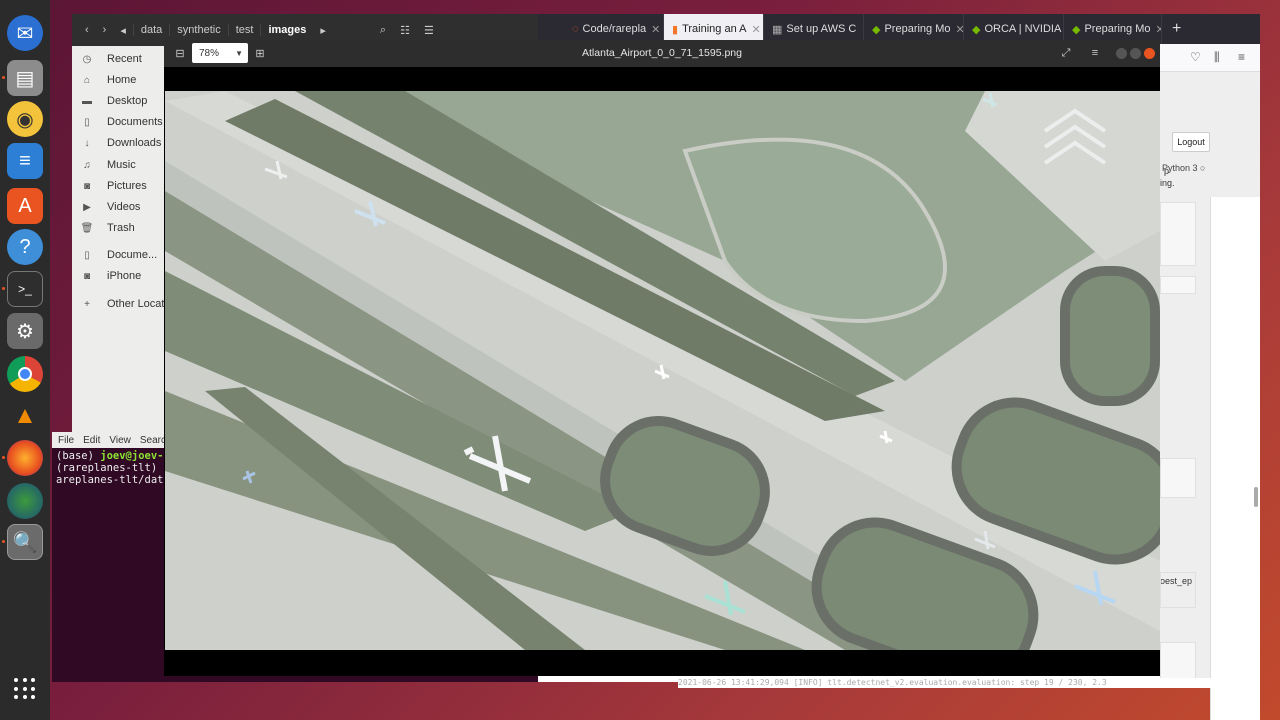  What do you see at coordinates (25, 689) in the screenshot?
I see `show-applications-icon` at bounding box center [25, 689].